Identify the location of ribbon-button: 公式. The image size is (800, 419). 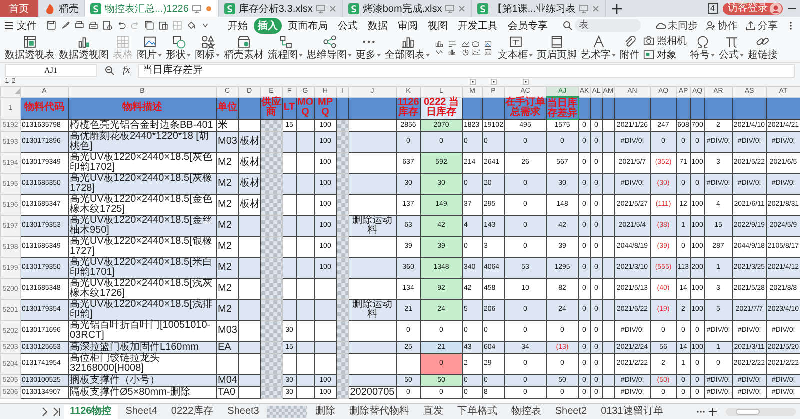
(731, 48).